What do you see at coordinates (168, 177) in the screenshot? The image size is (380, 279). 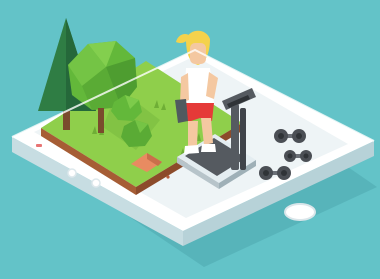 I see `pebble` at bounding box center [168, 177].